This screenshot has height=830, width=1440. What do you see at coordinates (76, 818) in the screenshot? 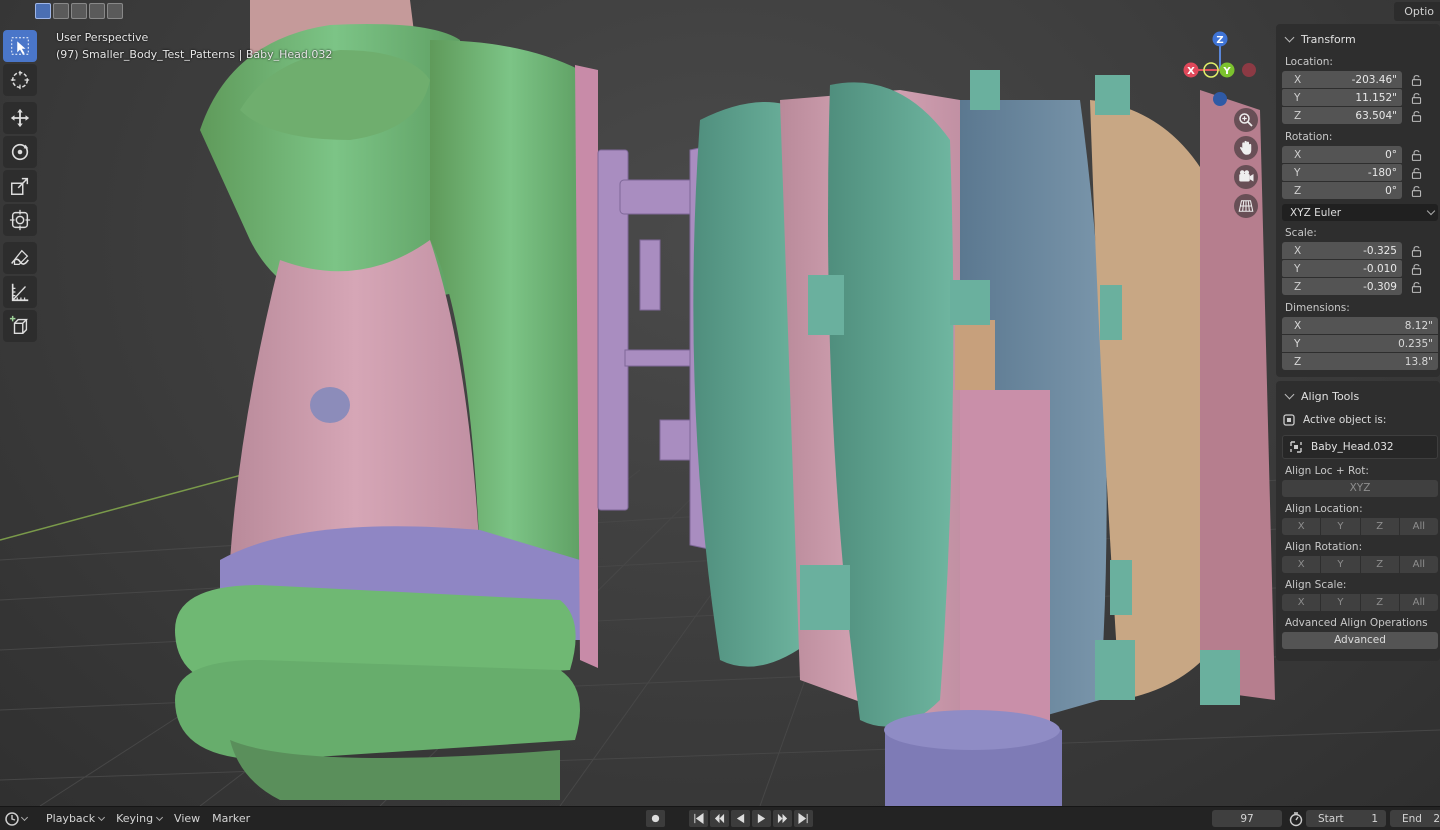
I see `playback-menu: Playback` at bounding box center [76, 818].